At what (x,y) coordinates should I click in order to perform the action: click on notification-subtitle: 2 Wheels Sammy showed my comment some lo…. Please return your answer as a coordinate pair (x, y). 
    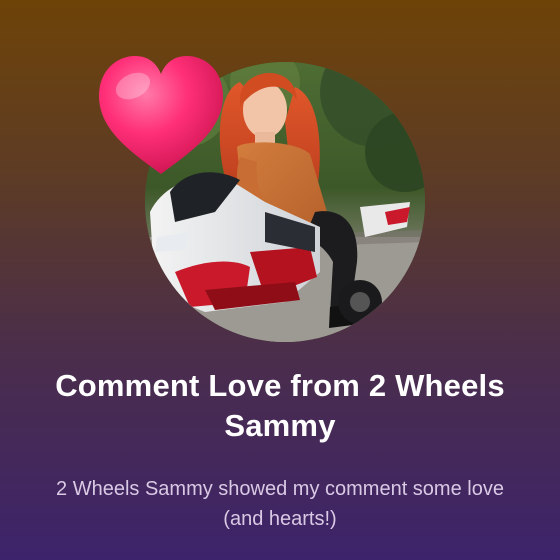
    Looking at the image, I should click on (280, 504).